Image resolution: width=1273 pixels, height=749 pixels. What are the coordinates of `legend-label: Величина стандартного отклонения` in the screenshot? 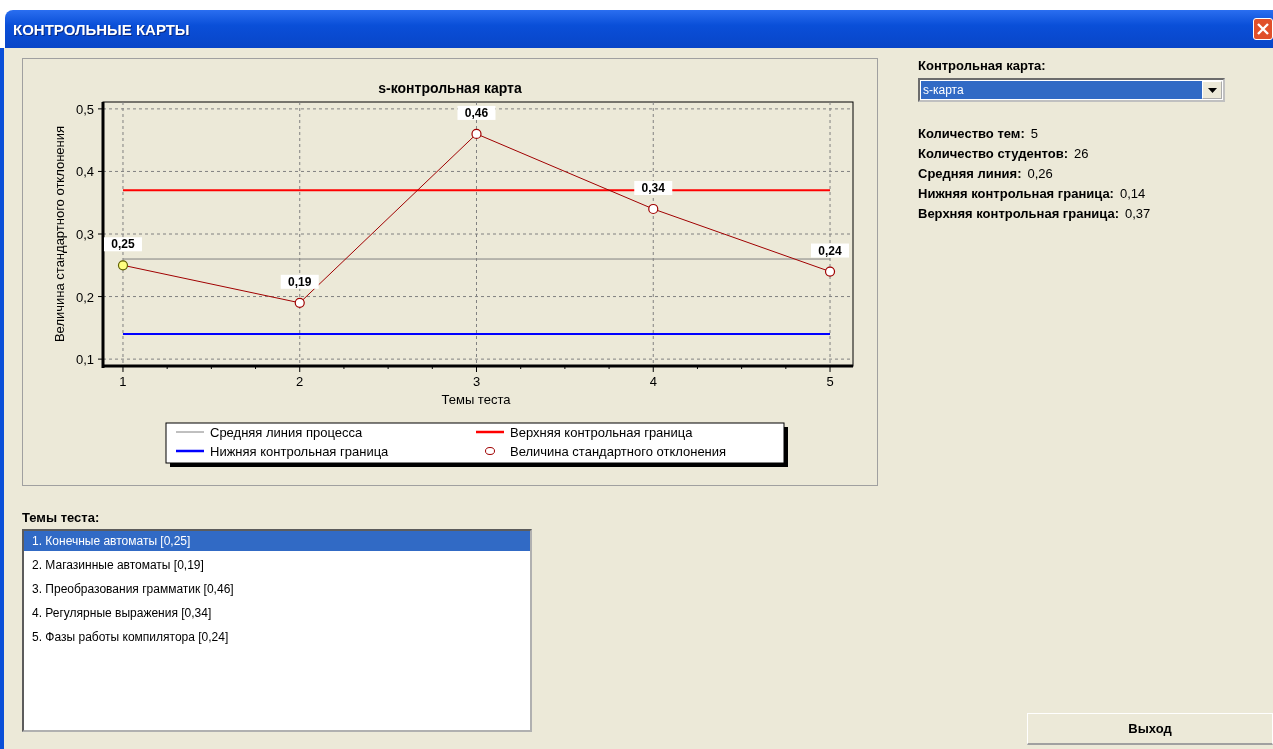 It's located at (618, 451).